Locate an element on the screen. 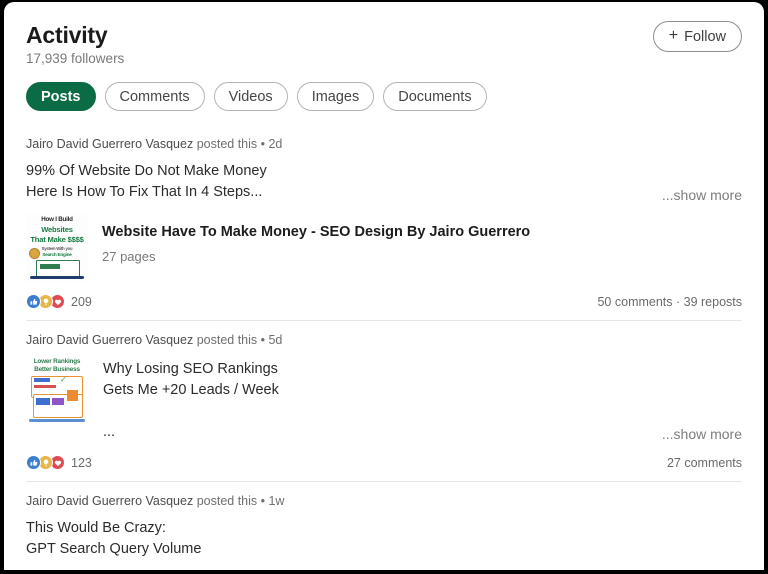  thumb-check-icon: ✓ is located at coordinates (63, 379).